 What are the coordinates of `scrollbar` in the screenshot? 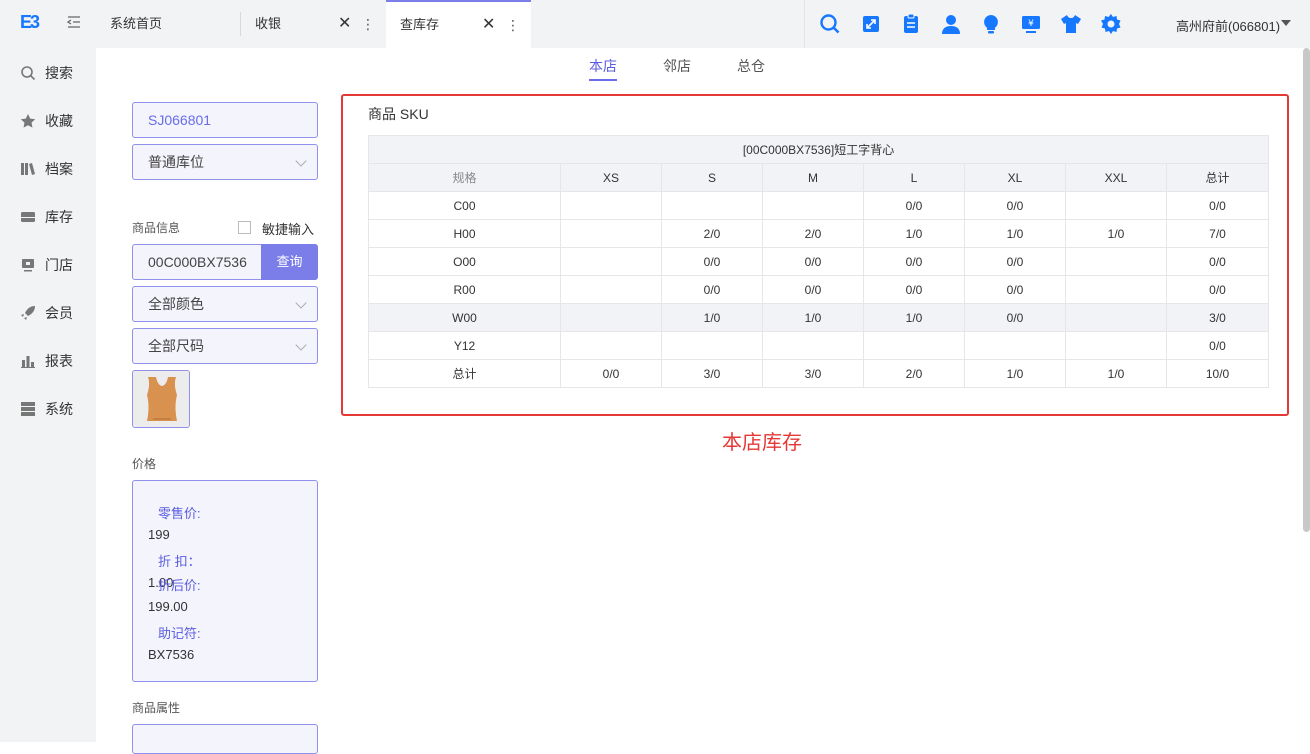 It's located at (1306, 290).